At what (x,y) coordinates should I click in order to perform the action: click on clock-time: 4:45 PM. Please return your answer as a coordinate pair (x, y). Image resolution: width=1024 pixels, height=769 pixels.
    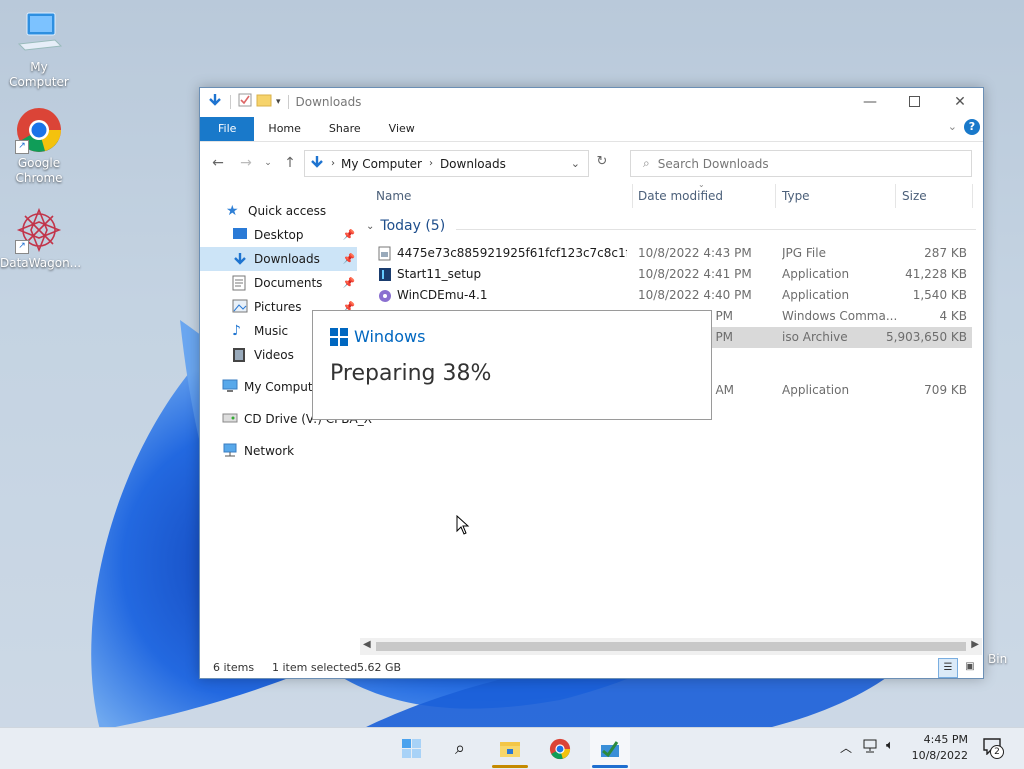
    Looking at the image, I should click on (945, 739).